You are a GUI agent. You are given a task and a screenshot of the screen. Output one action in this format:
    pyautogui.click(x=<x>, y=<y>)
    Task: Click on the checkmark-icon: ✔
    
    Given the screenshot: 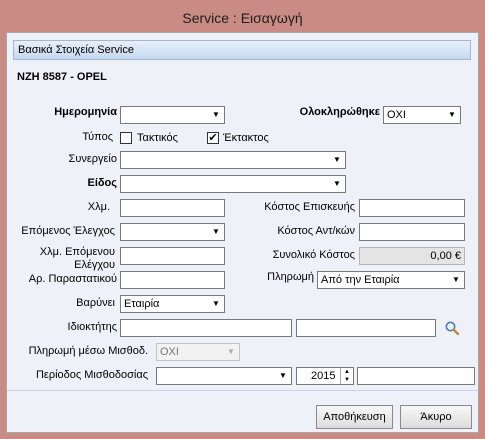 What is the action you would take?
    pyautogui.click(x=213, y=138)
    